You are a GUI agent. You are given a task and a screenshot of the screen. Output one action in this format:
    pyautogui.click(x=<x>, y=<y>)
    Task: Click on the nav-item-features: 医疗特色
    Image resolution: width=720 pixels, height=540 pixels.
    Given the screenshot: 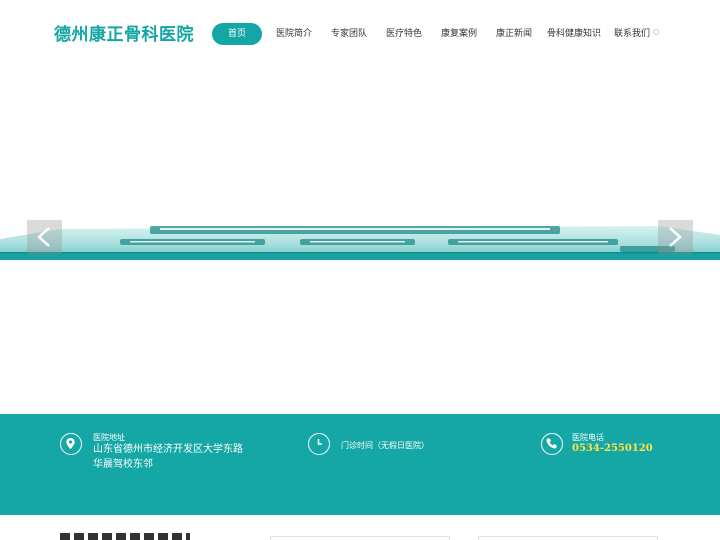 What is the action you would take?
    pyautogui.click(x=404, y=34)
    